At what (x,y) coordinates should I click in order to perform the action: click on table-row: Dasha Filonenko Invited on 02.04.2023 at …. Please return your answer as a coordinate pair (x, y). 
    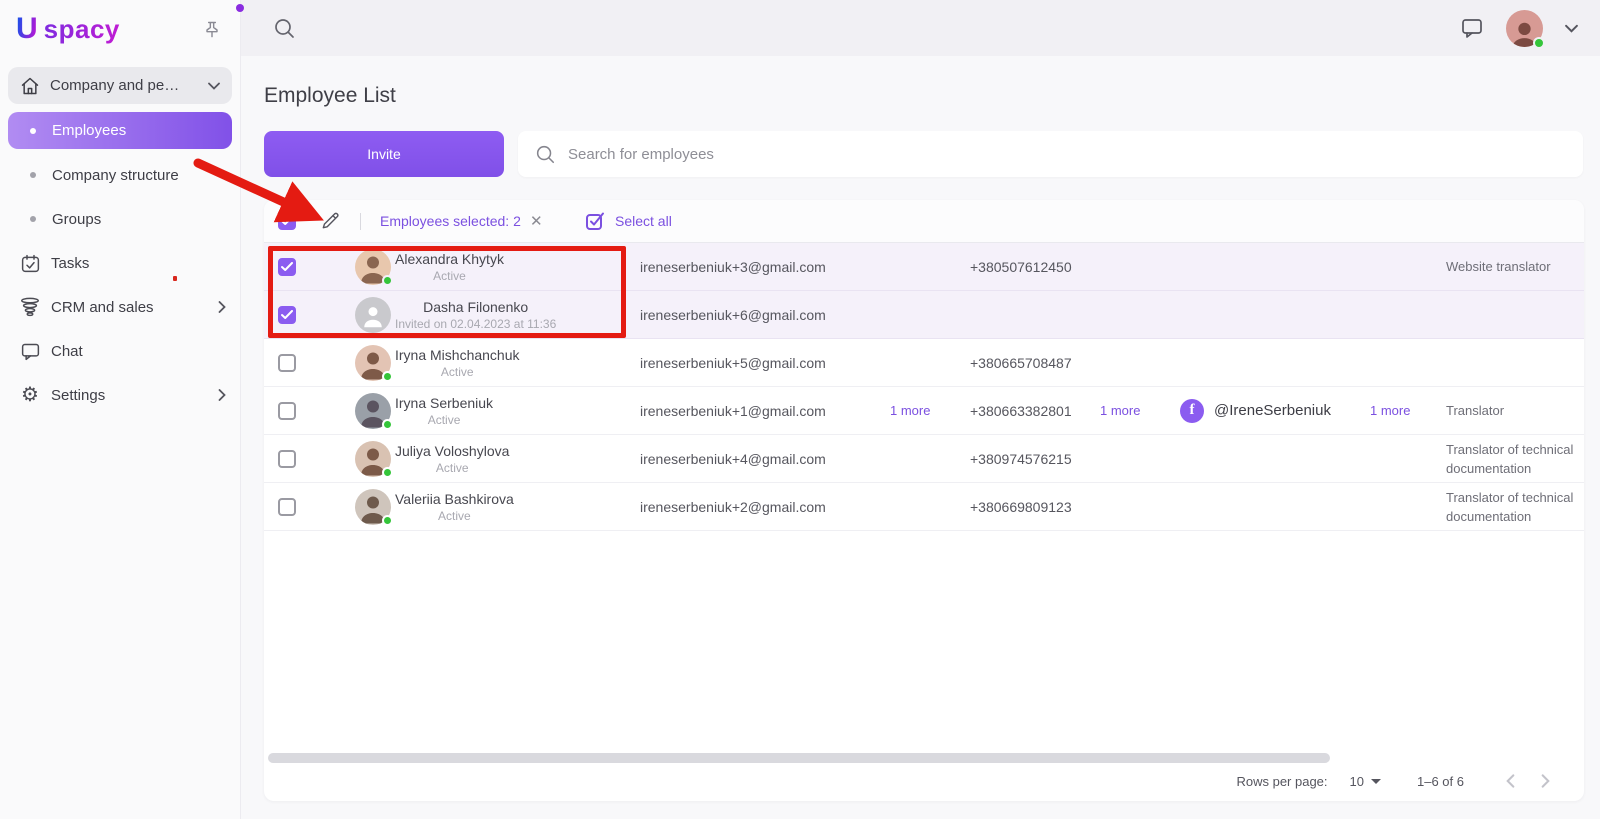
    Looking at the image, I should click on (924, 315).